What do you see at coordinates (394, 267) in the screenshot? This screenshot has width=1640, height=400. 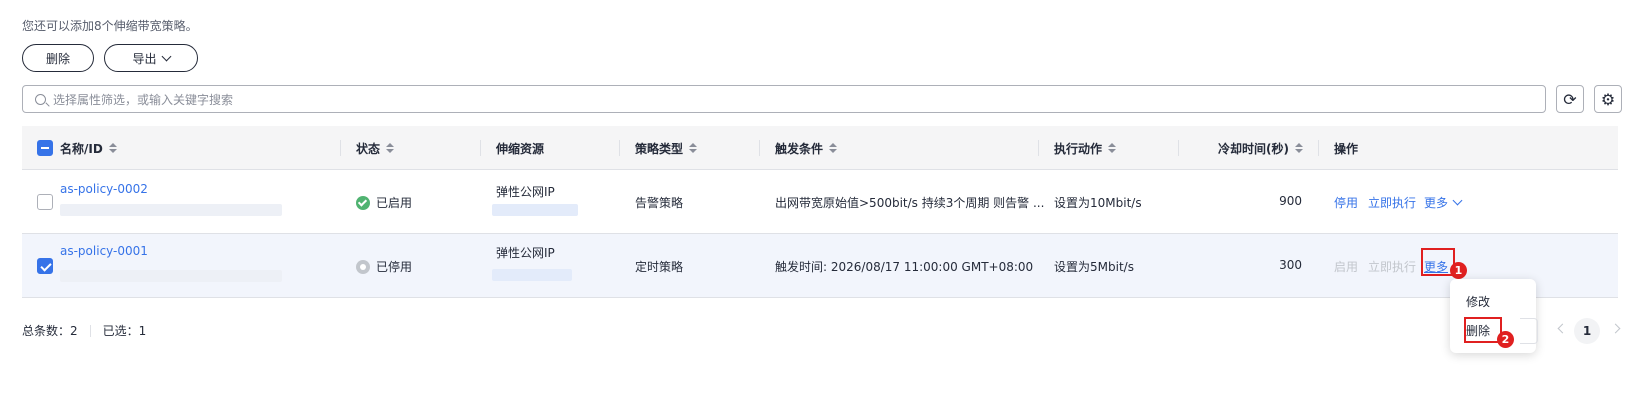 I see `status-text: 已停用` at bounding box center [394, 267].